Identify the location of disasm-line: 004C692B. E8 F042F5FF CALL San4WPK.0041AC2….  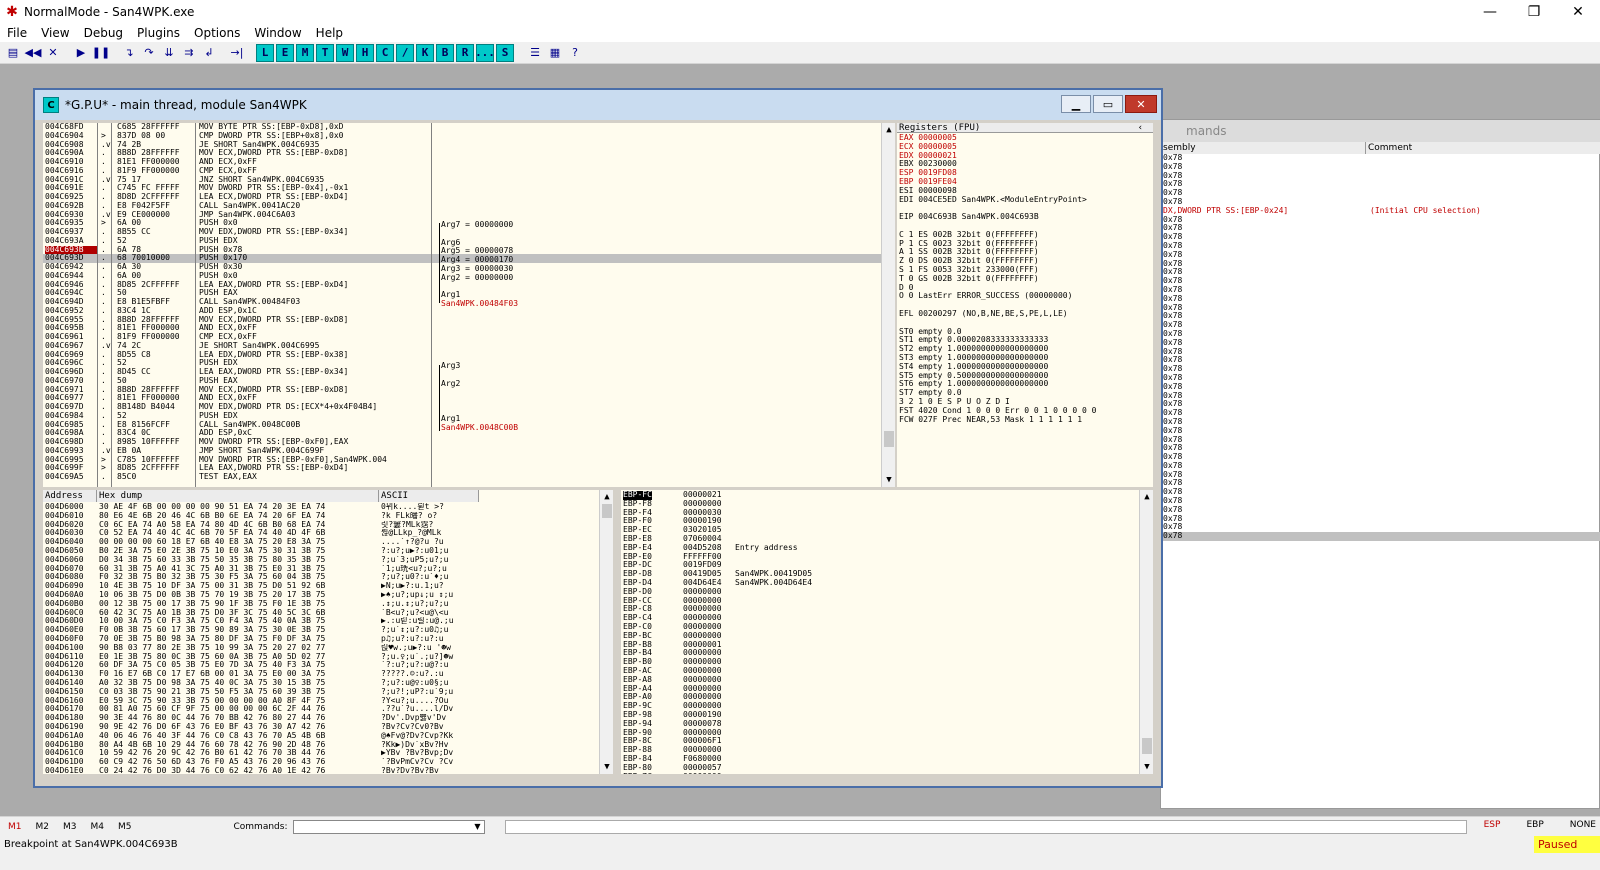
(469, 206).